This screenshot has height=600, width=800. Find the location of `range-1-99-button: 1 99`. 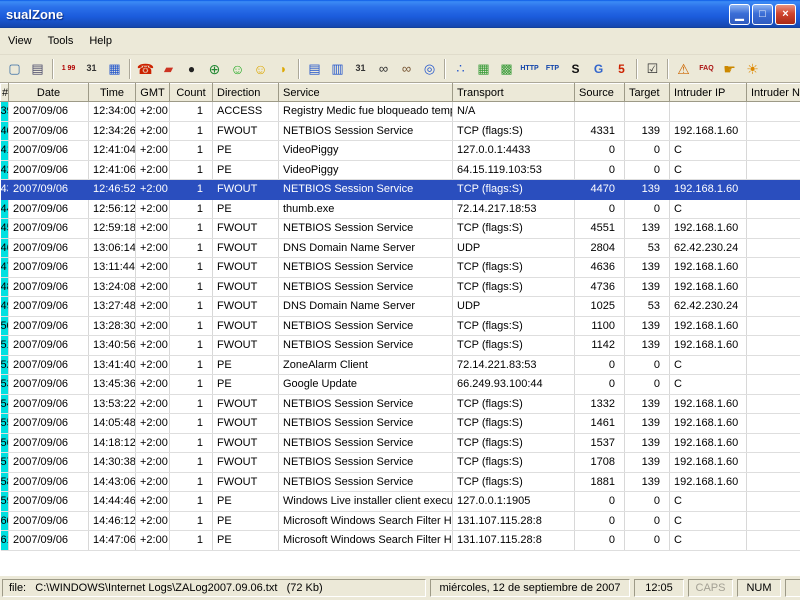

range-1-99-button: 1 99 is located at coordinates (68, 69).